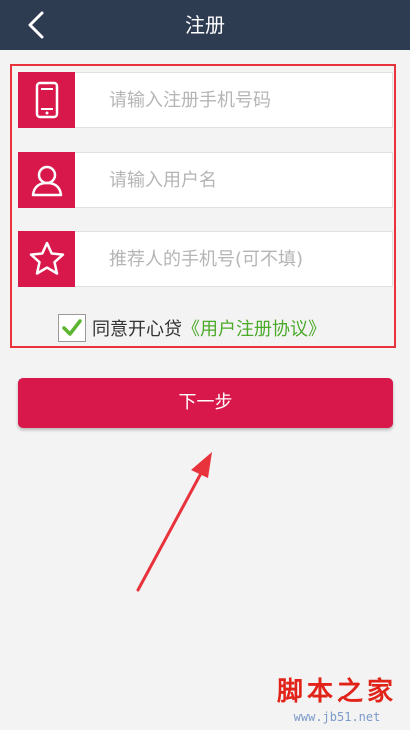 The width and height of the screenshot is (410, 730). Describe the element at coordinates (174, 522) in the screenshot. I see `annotation-arrow` at that location.